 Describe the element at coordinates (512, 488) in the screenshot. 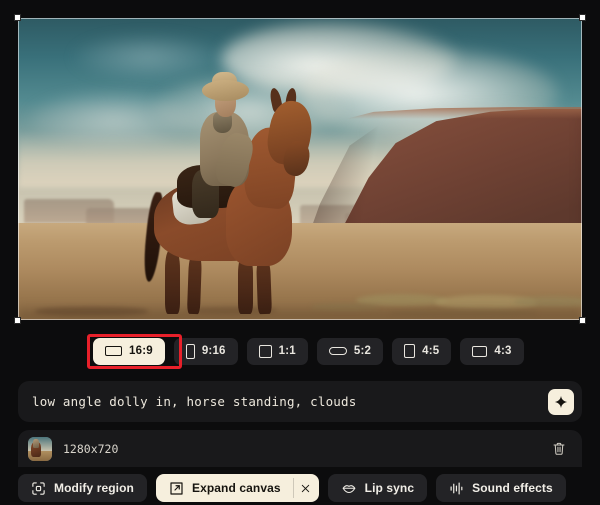

I see `sound-effects-label: Sound effects` at that location.